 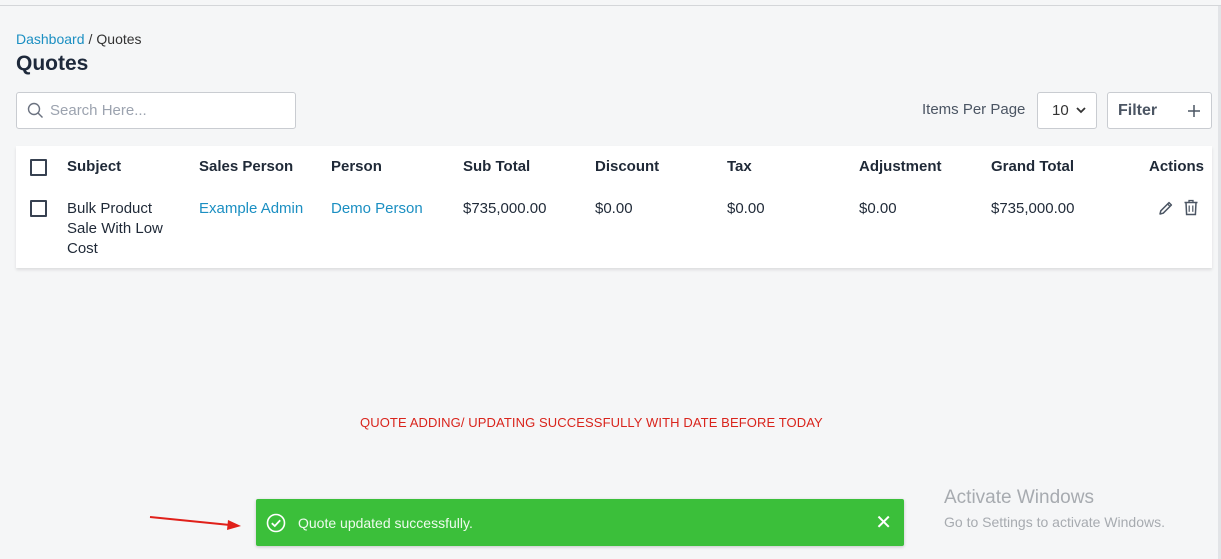 What do you see at coordinates (276, 522) in the screenshot?
I see `check-circle-icon` at bounding box center [276, 522].